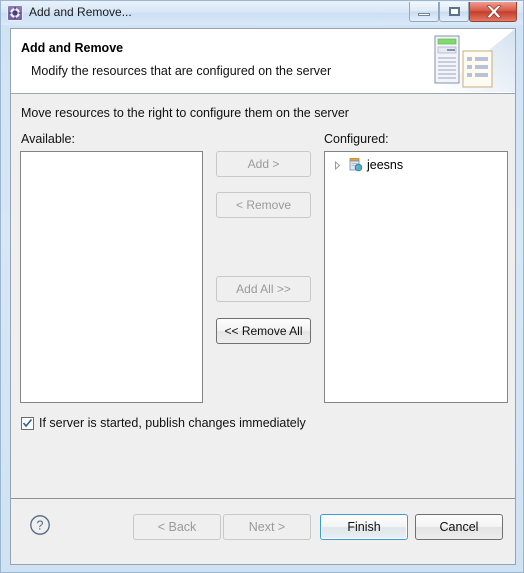 This screenshot has width=524, height=573. Describe the element at coordinates (356, 139) in the screenshot. I see `configured-label: Configured:` at that location.